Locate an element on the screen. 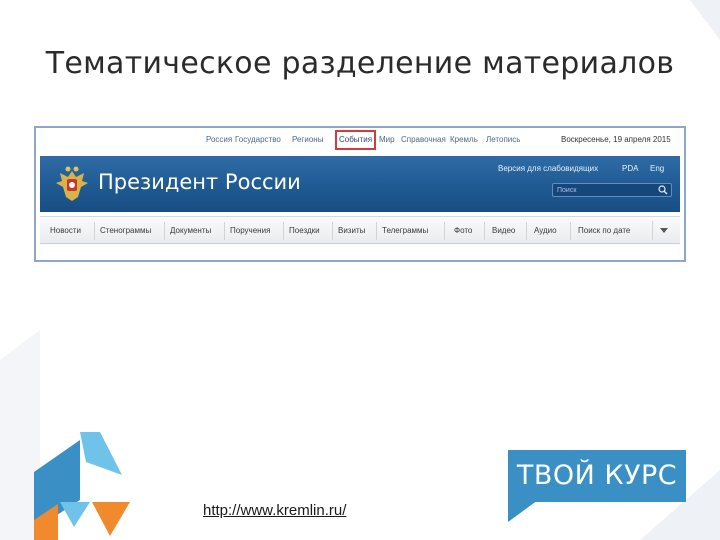  section-documents: Документы is located at coordinates (190, 230).